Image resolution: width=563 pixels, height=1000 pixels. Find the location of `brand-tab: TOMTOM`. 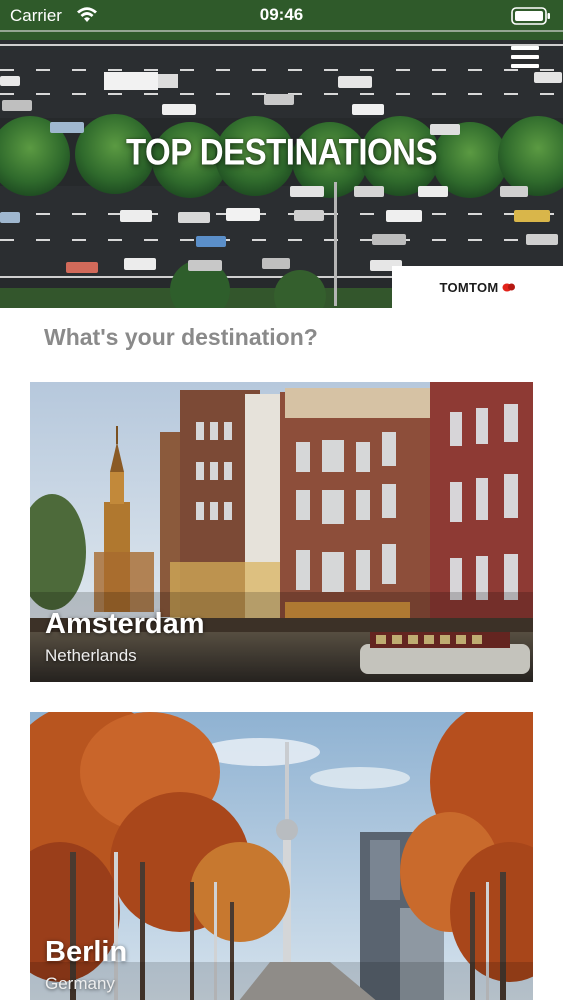

brand-tab: TOMTOM is located at coordinates (477, 287).